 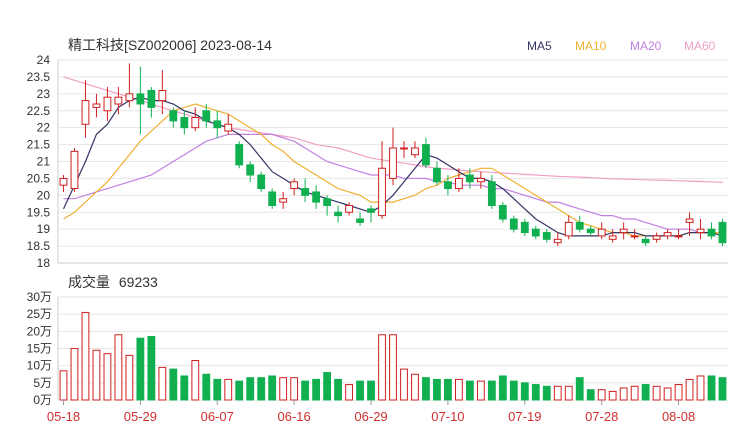 What do you see at coordinates (39, 145) in the screenshot?
I see `price-tick-label: 21.5` at bounding box center [39, 145].